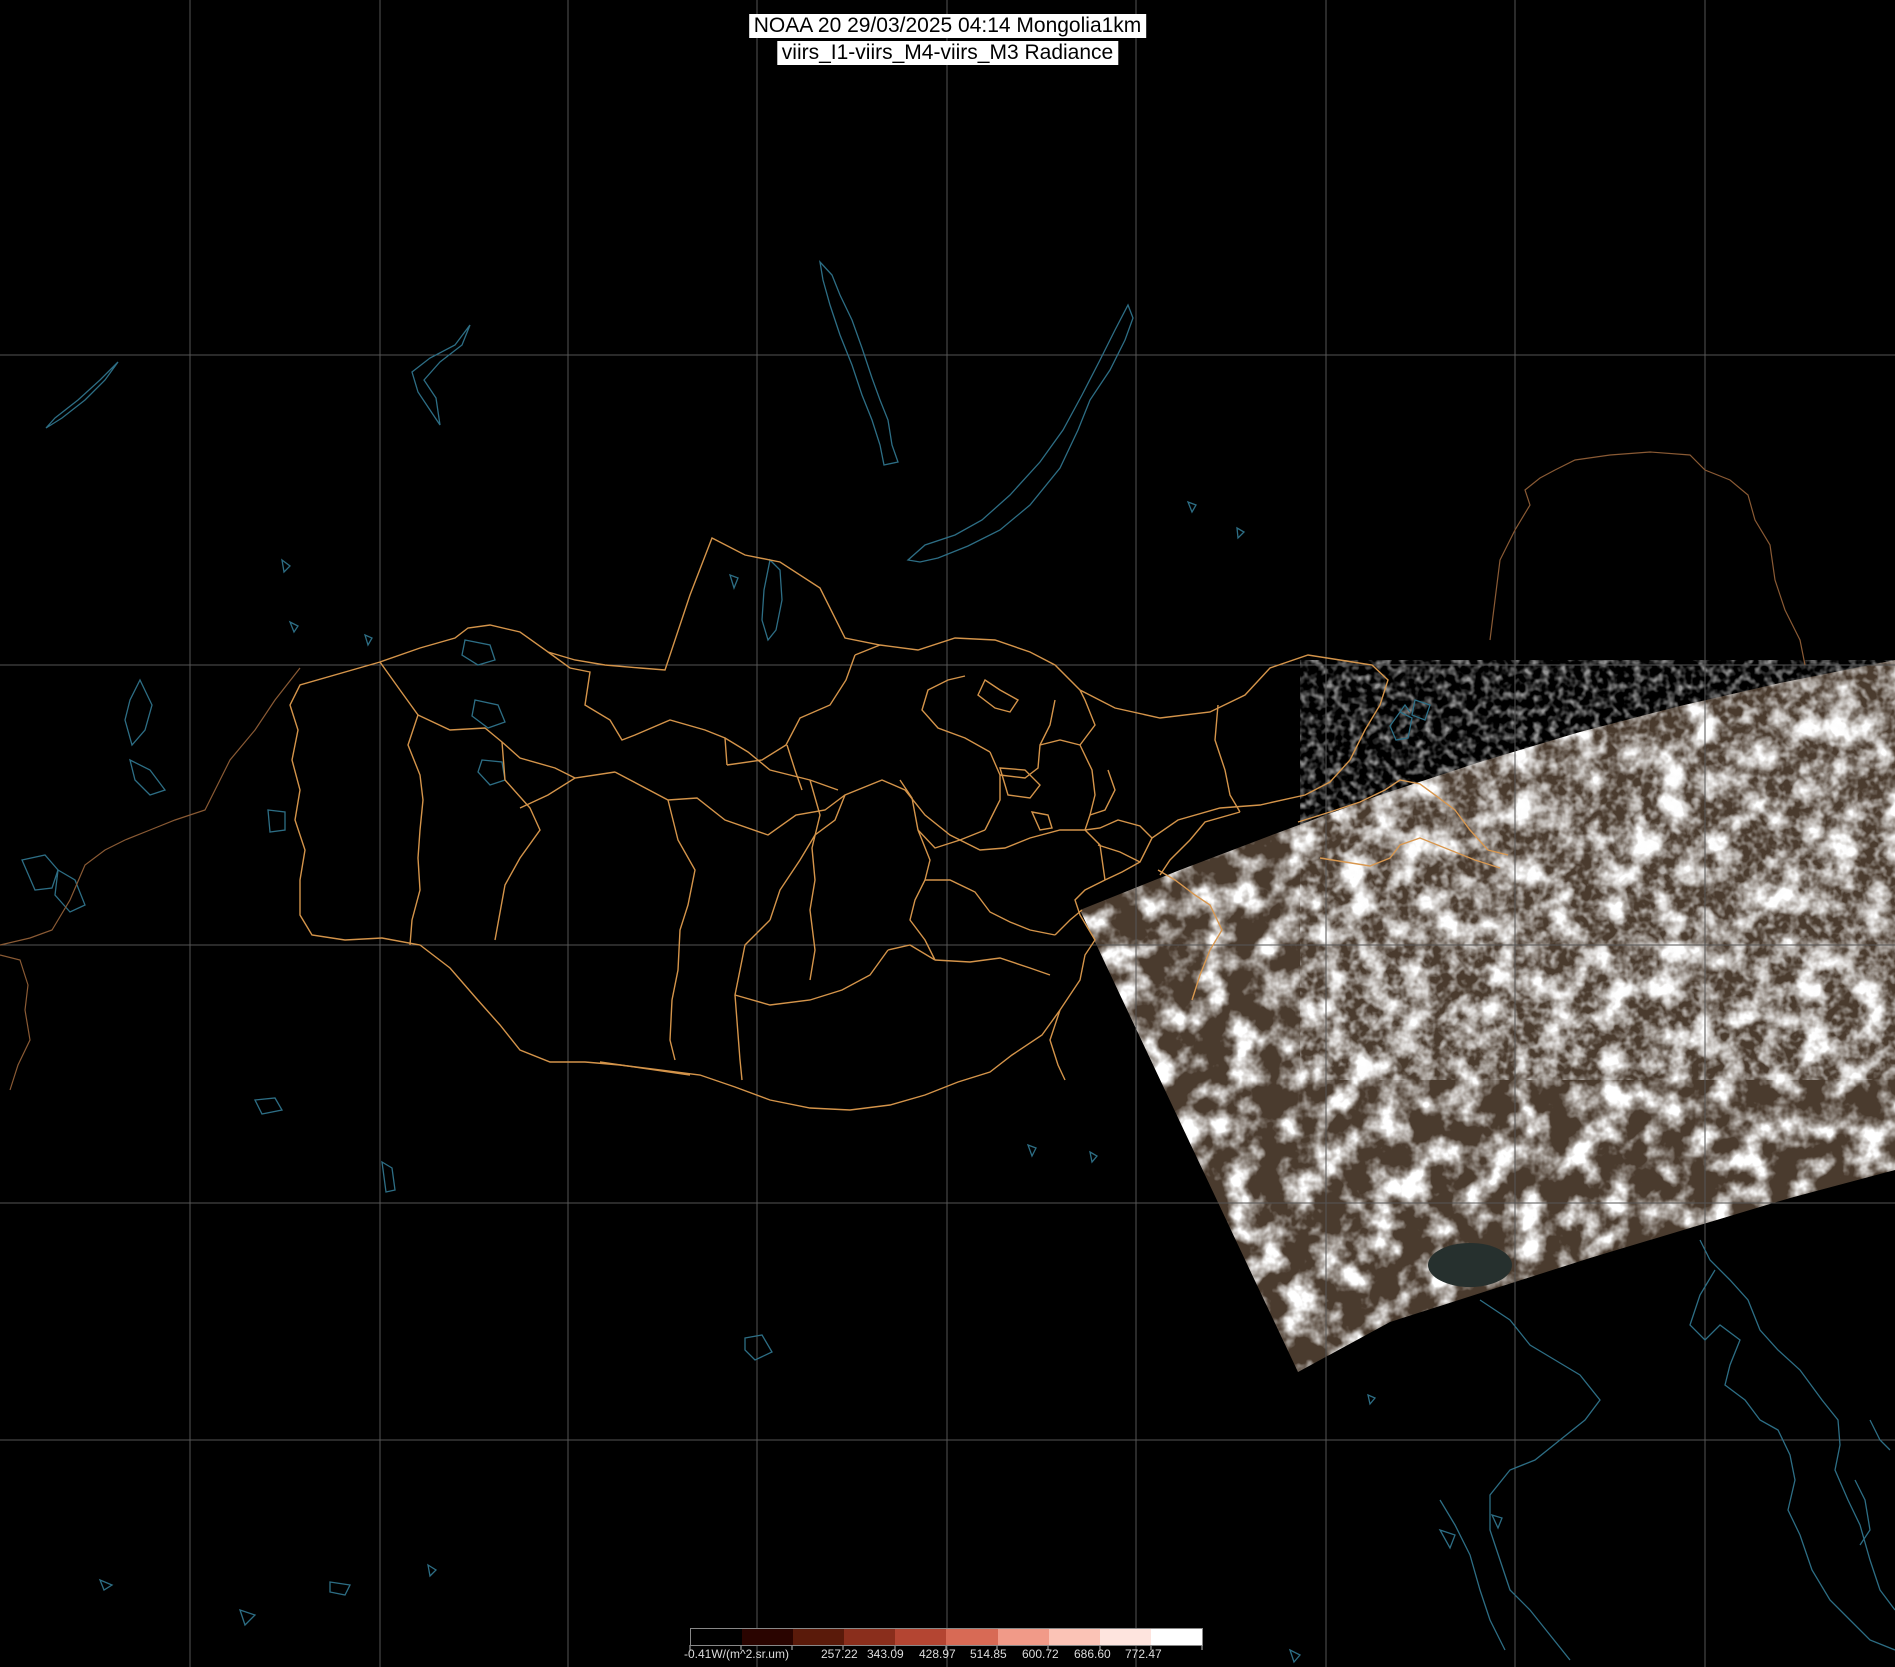  I want to click on colorbar-label: 428.97, so click(937, 1654).